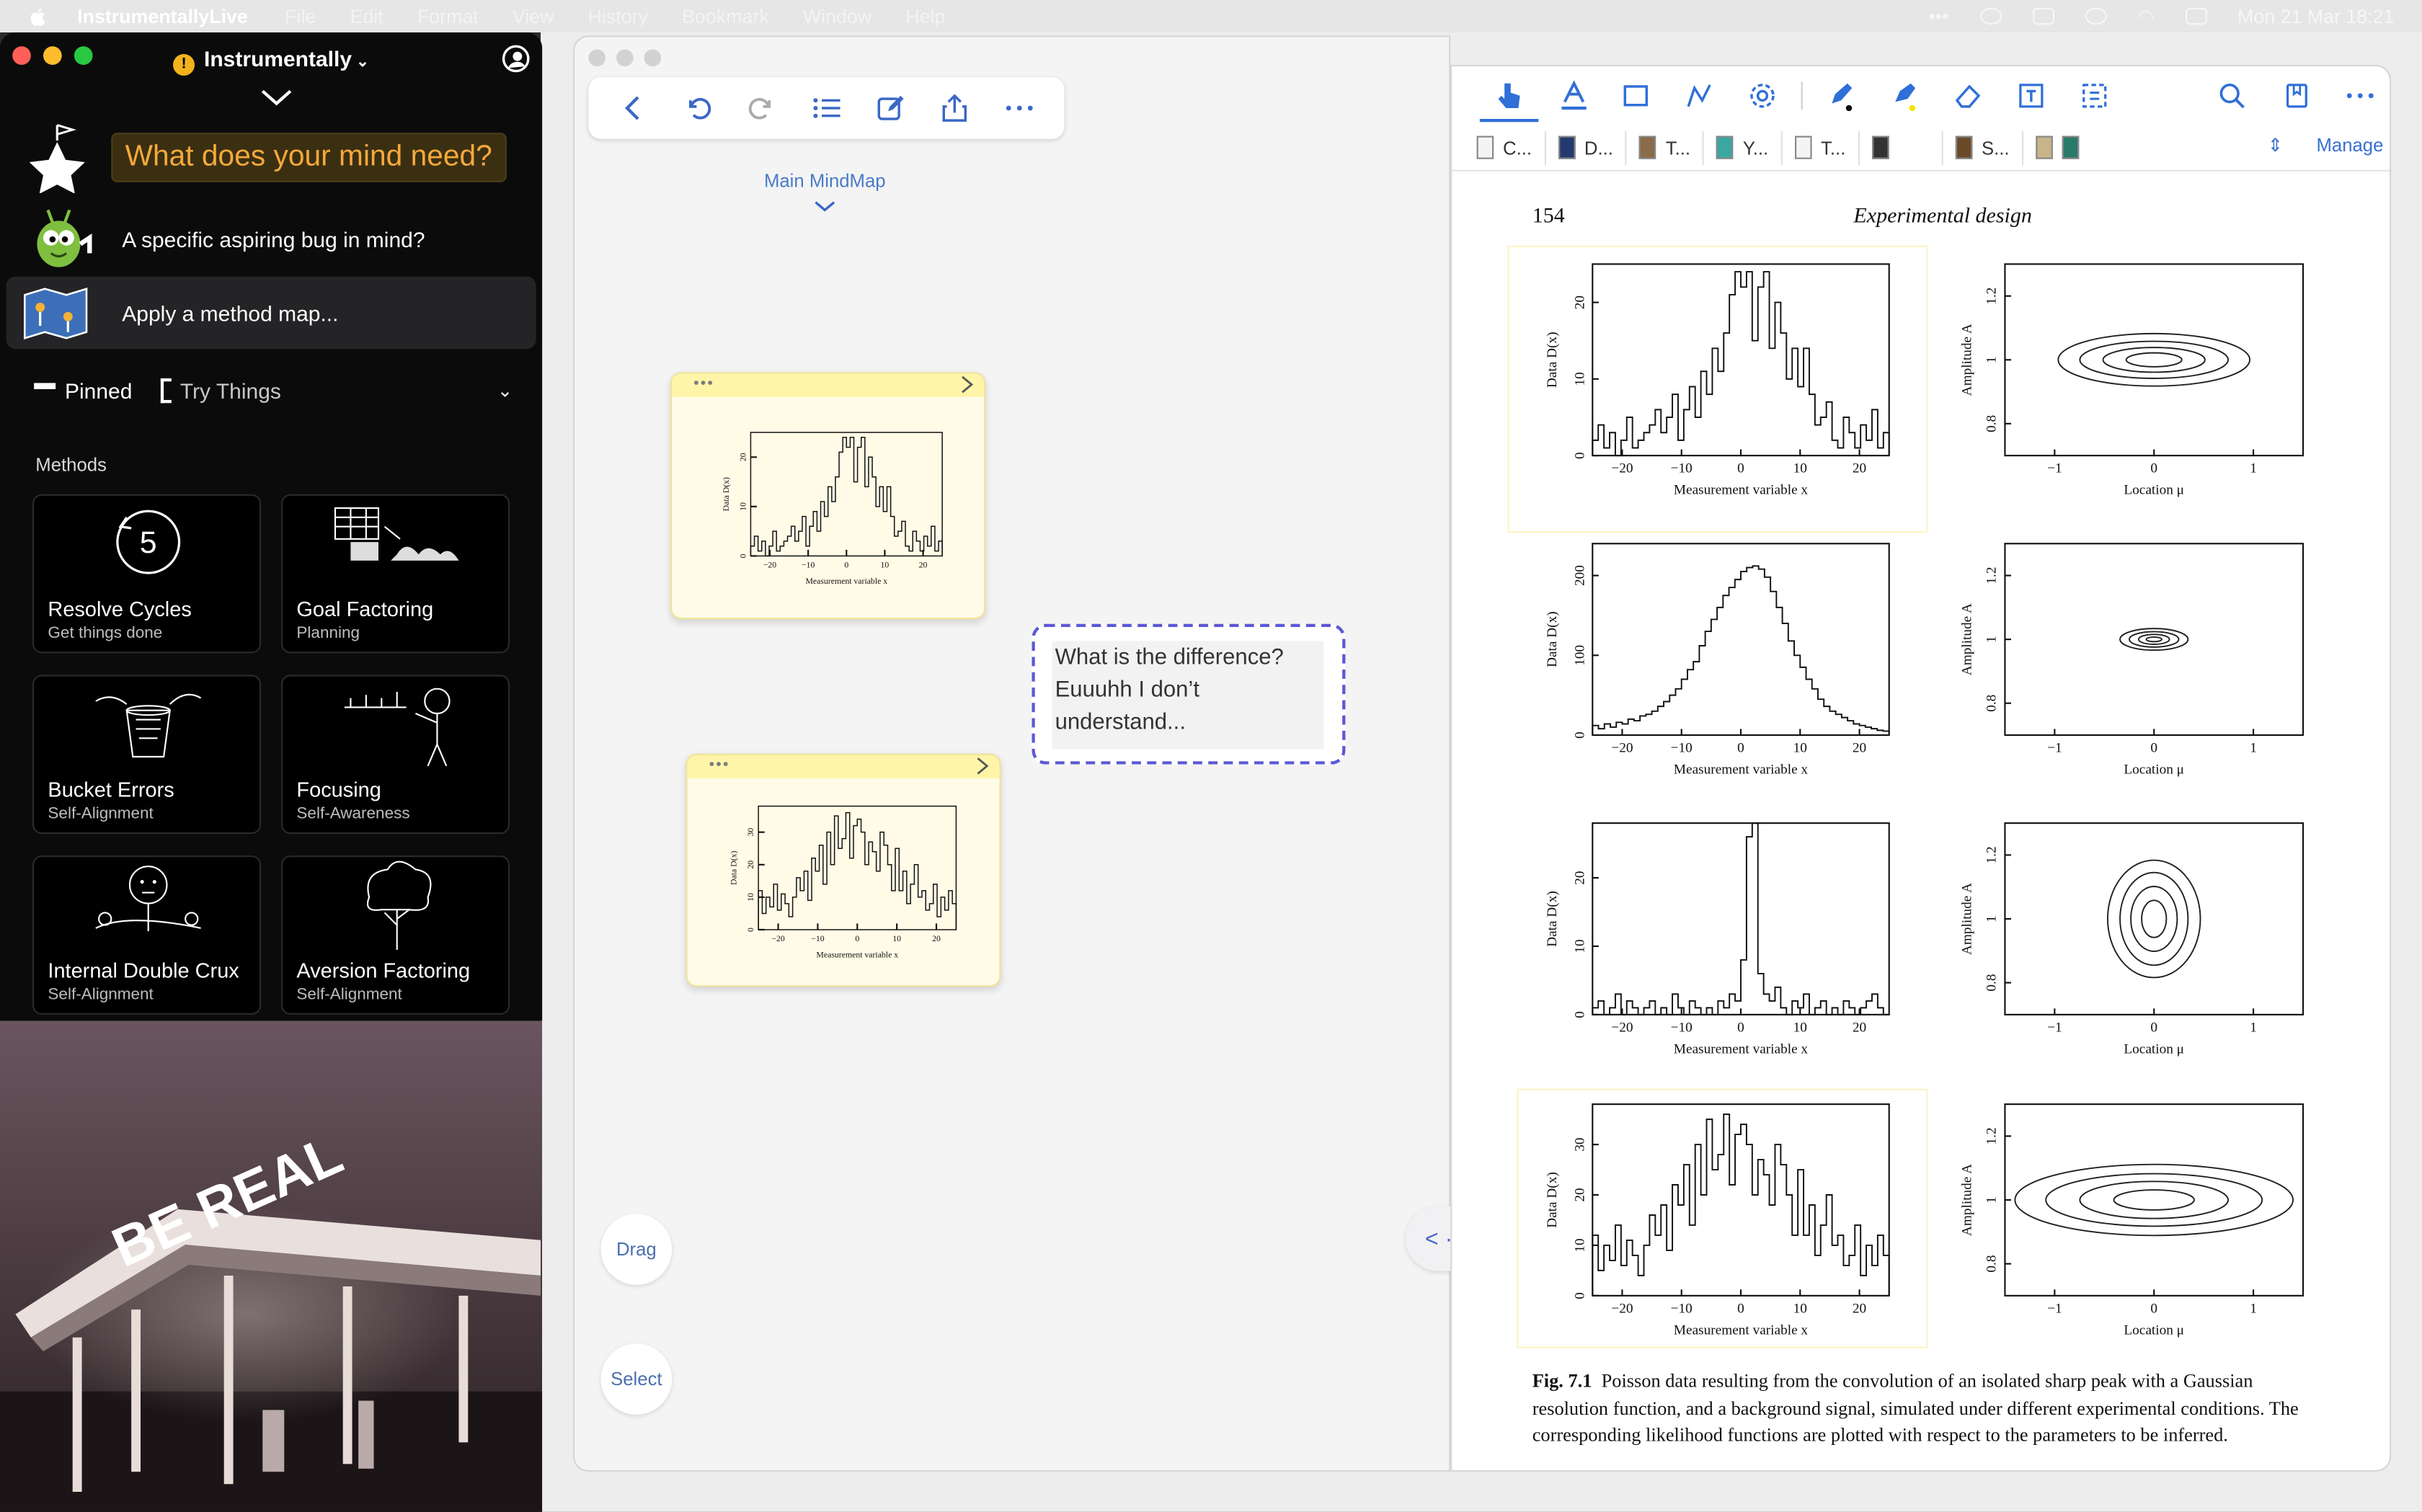 The image size is (2422, 1512). What do you see at coordinates (825, 207) in the screenshot?
I see `chevron-down-icon` at bounding box center [825, 207].